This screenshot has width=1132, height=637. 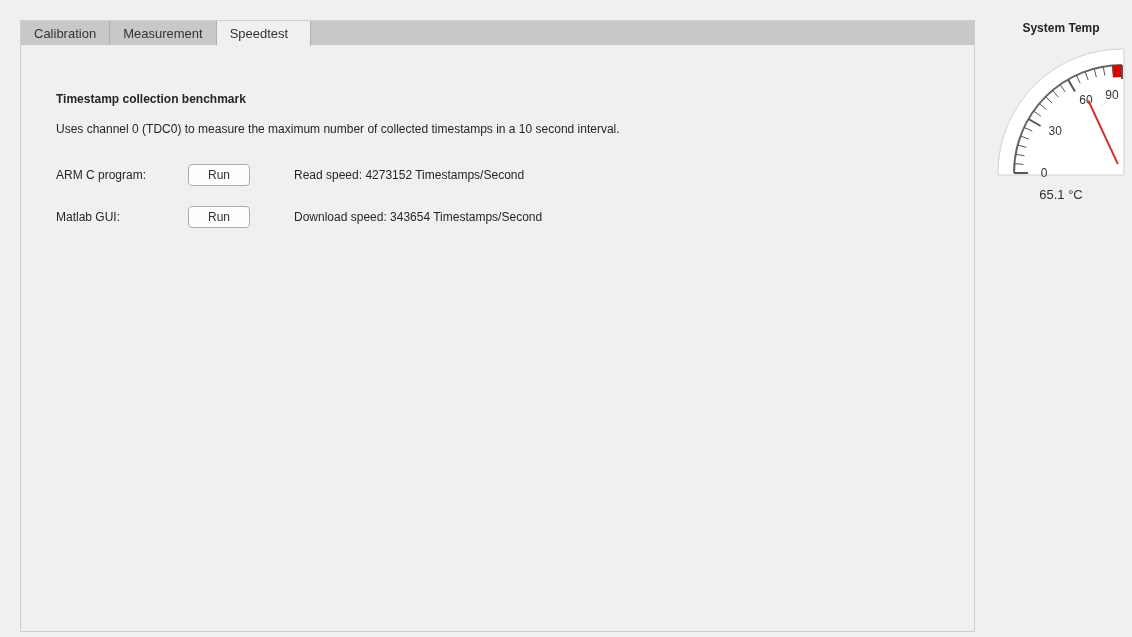 I want to click on gauge-title: System Temp, so click(x=1061, y=28).